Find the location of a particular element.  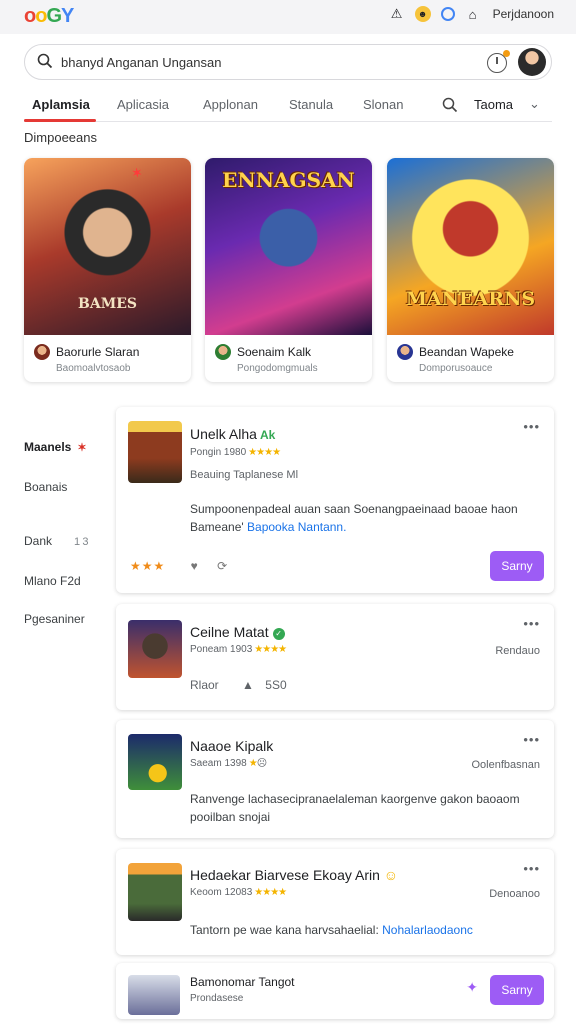

reaction-stars: ★★★ is located at coordinates (147, 566).